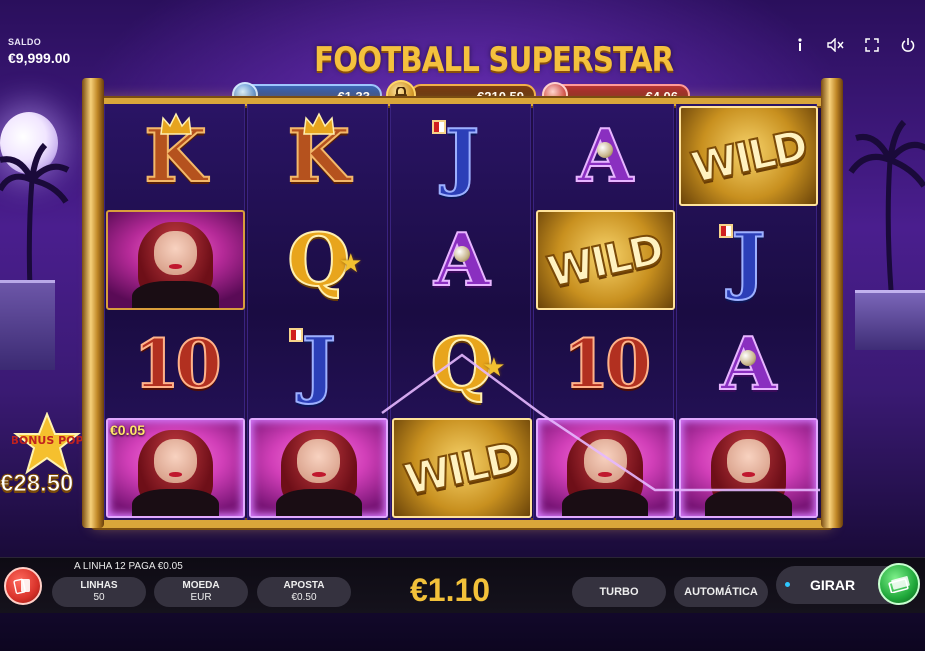 Image resolution: width=925 pixels, height=651 pixels. Describe the element at coordinates (128, 430) in the screenshot. I see `cell-win-amount: €0.05` at that location.